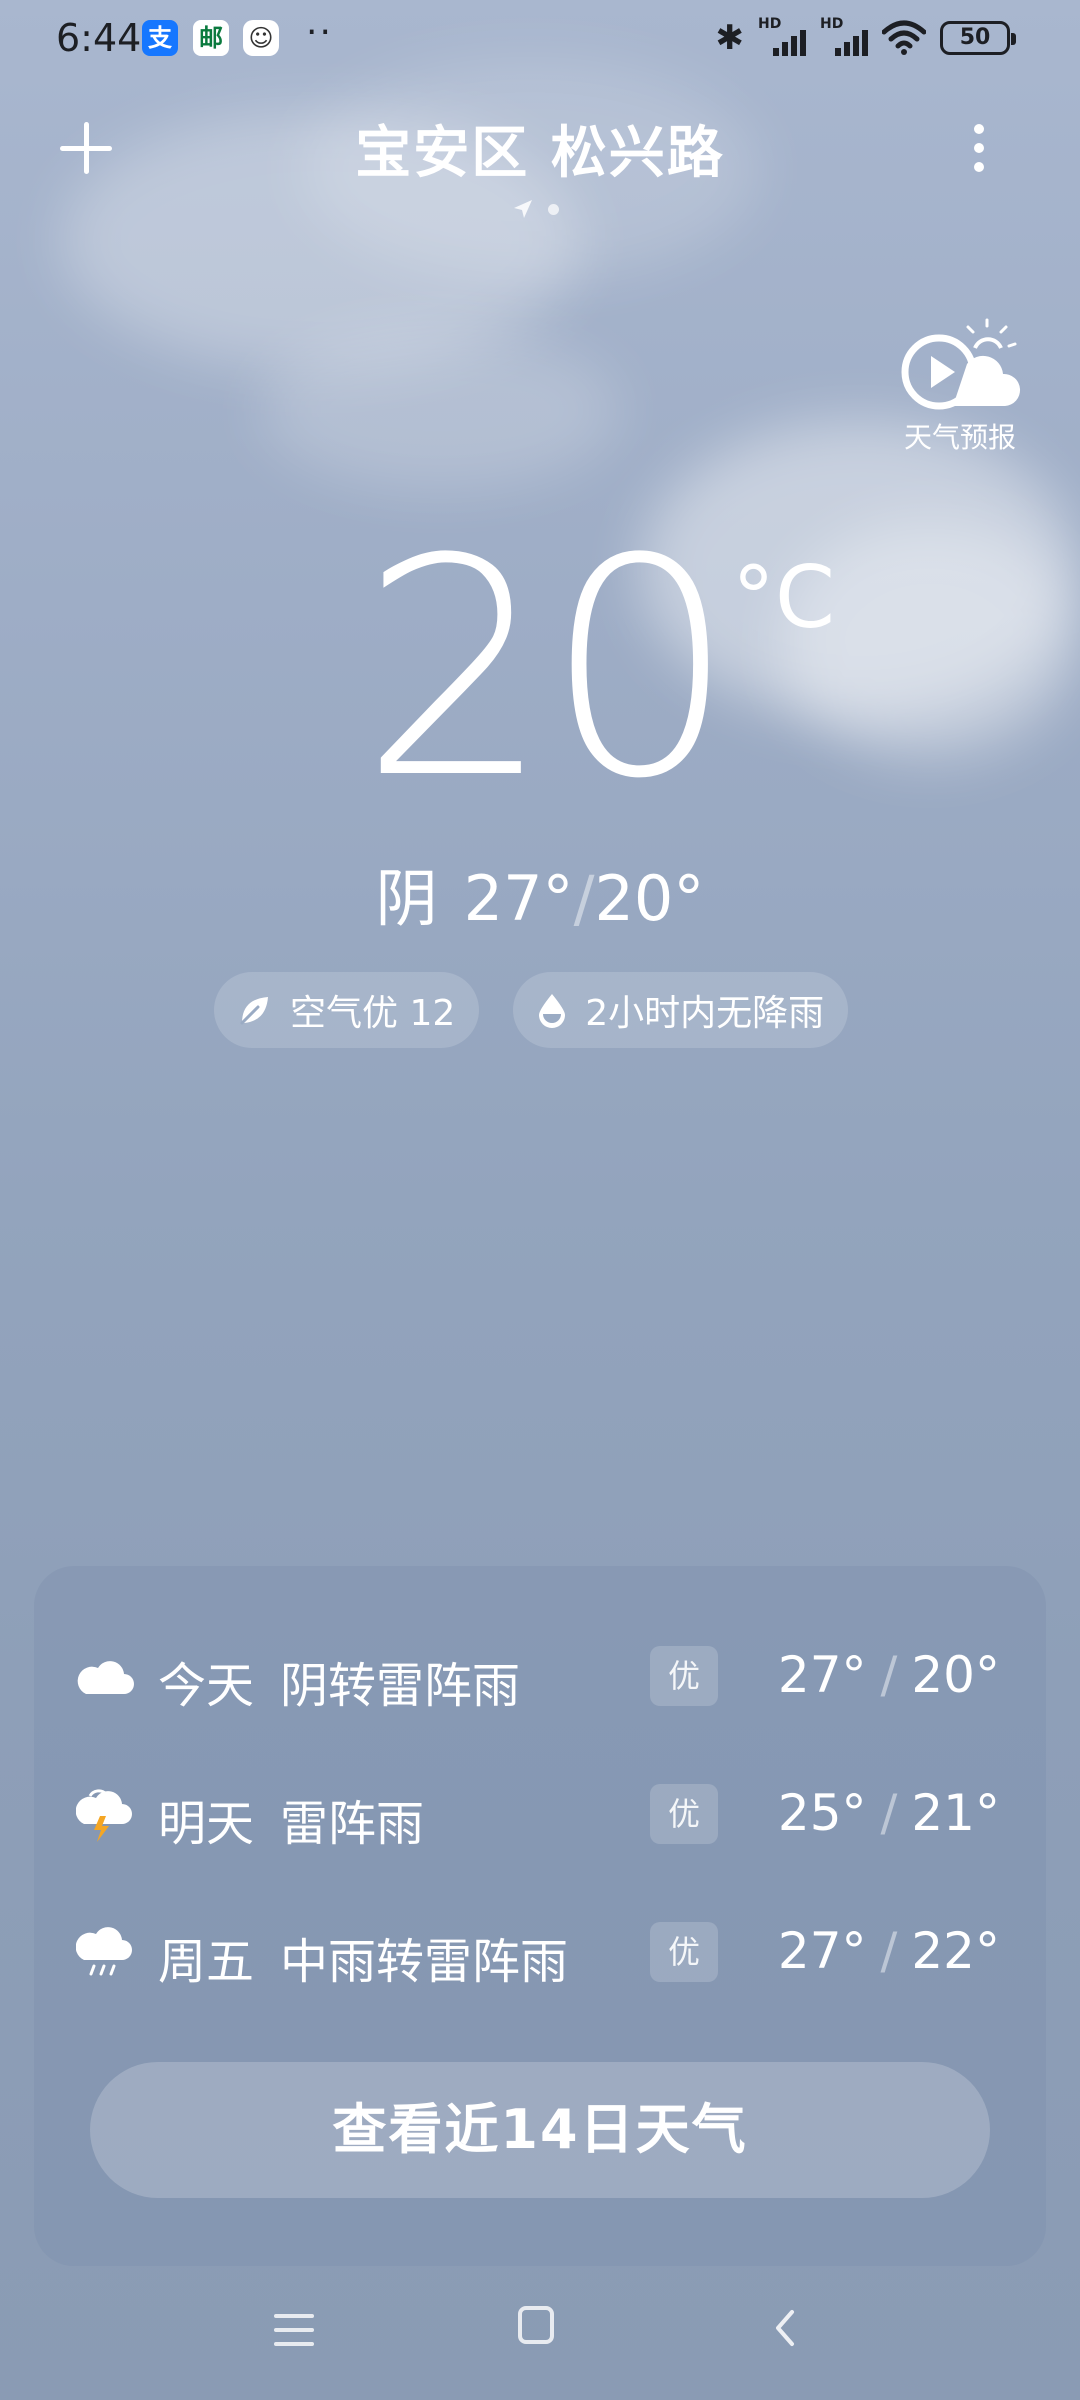 This screenshot has width=1080, height=2400. I want to click on alipay-notification-icon: 支, so click(160, 38).